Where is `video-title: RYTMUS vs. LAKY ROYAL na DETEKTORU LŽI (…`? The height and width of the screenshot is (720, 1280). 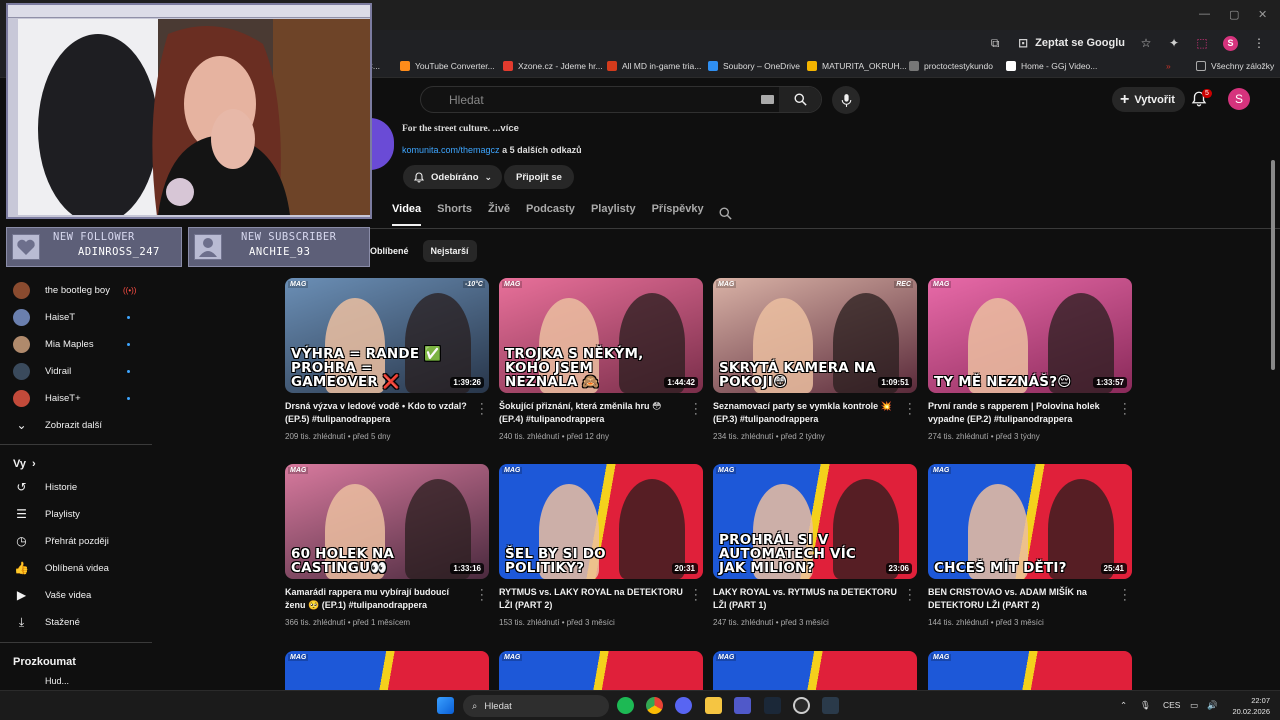 video-title: RYTMUS vs. LAKY ROYAL na DETEKTORU LŽI (… is located at coordinates (591, 599).